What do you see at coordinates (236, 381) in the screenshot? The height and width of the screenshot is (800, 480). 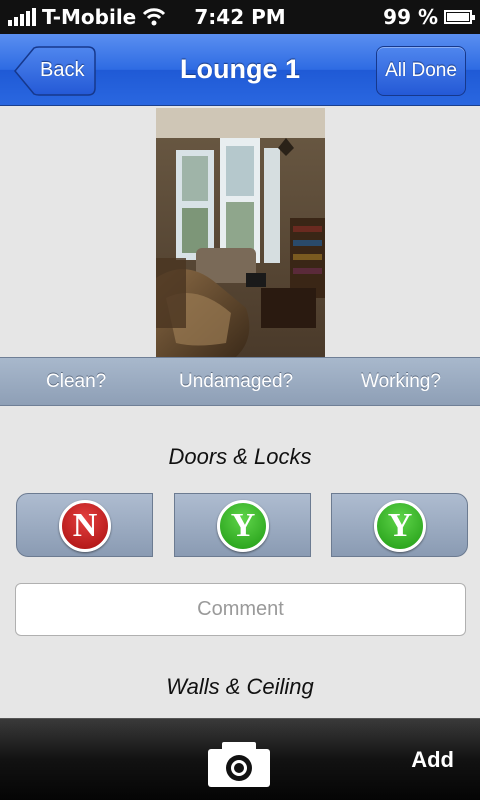 I see `column-undamaged: Undamaged?` at bounding box center [236, 381].